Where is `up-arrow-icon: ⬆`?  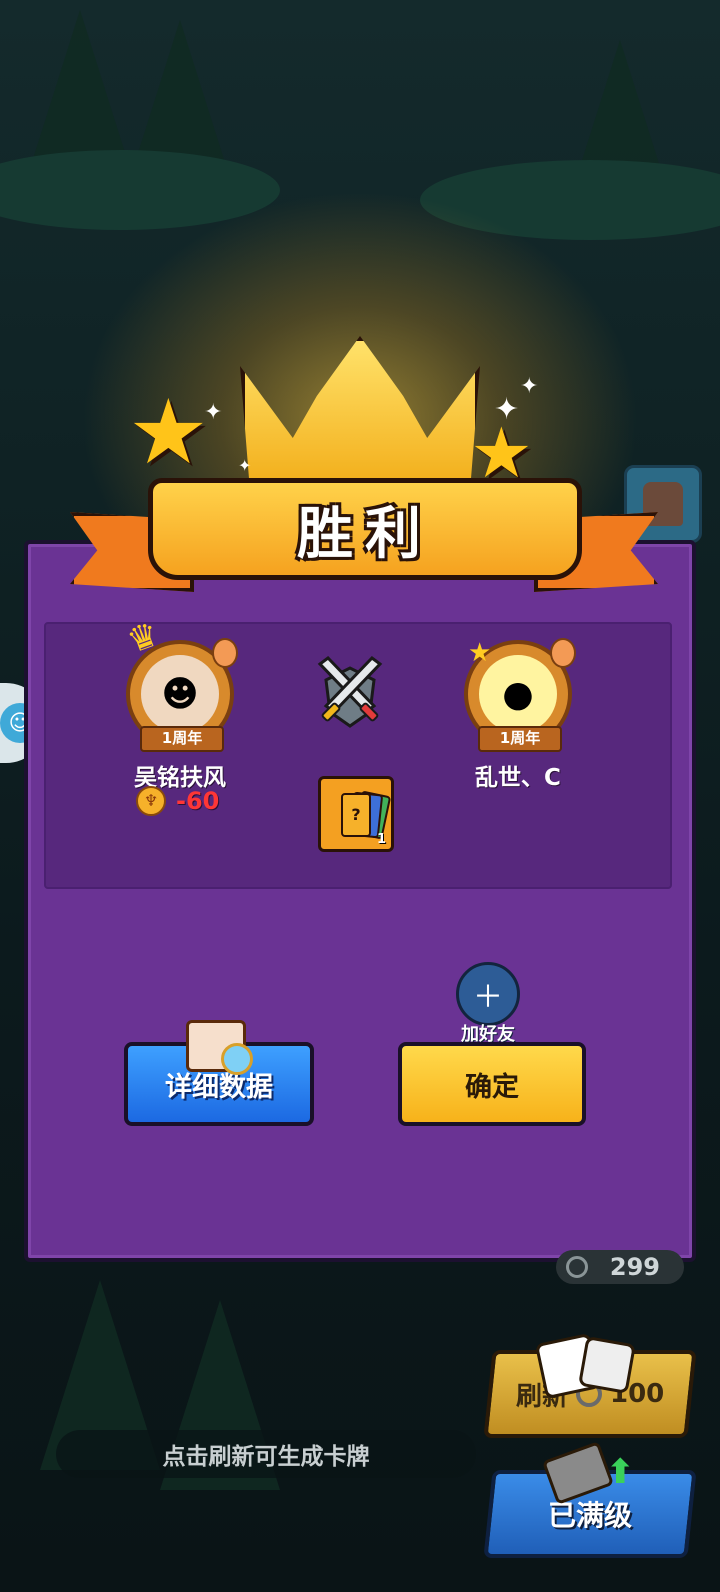
up-arrow-icon: ⬆ is located at coordinates (620, 1472).